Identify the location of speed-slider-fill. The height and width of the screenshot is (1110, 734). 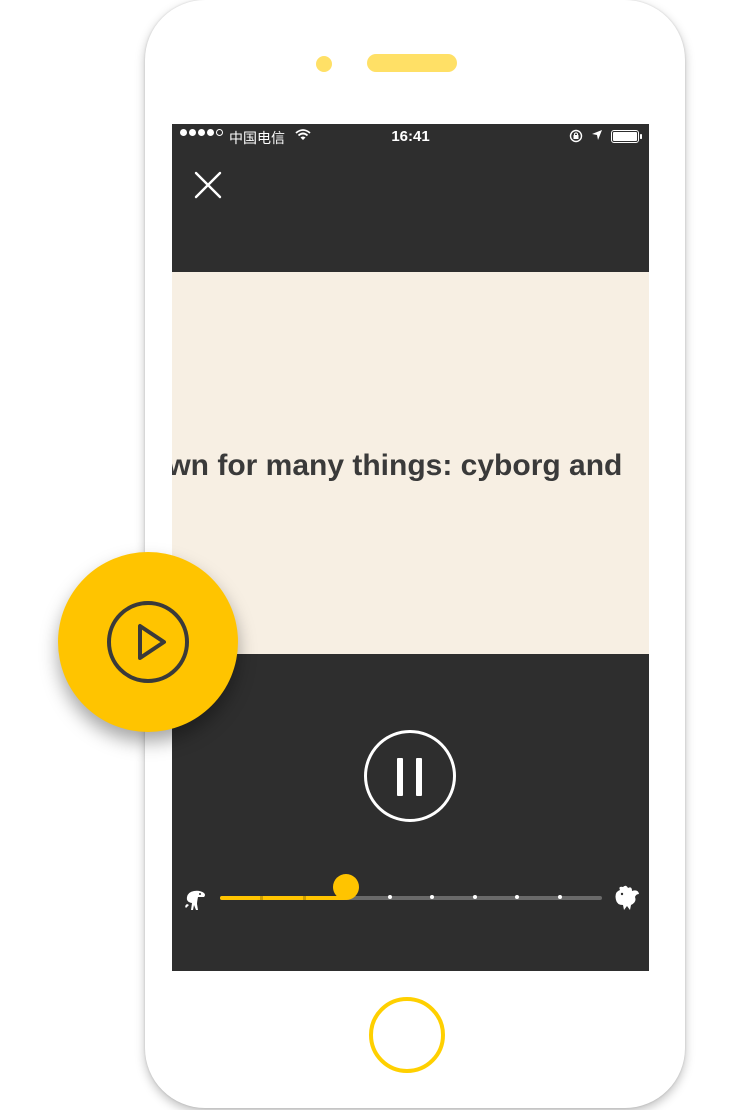
(283, 898).